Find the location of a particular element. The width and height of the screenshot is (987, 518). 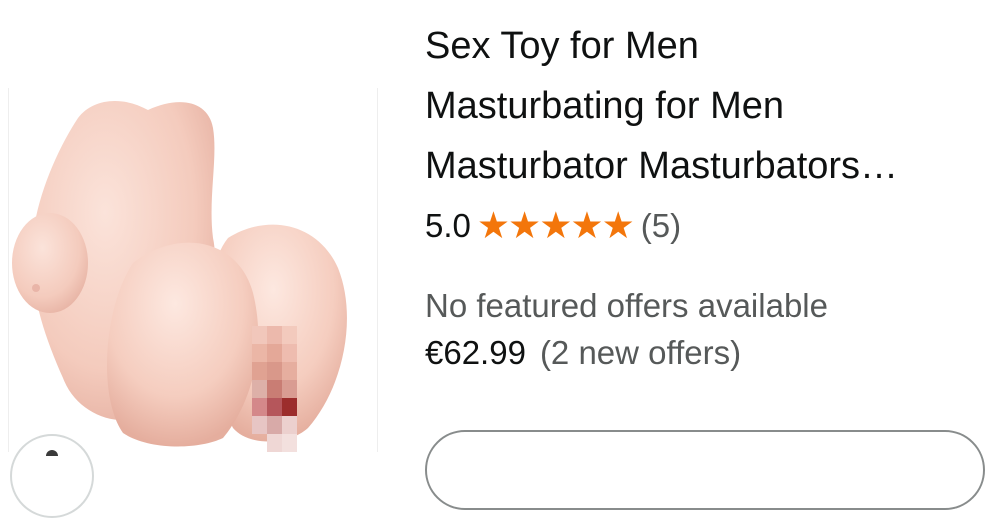

image-action-button is located at coordinates (52, 476).